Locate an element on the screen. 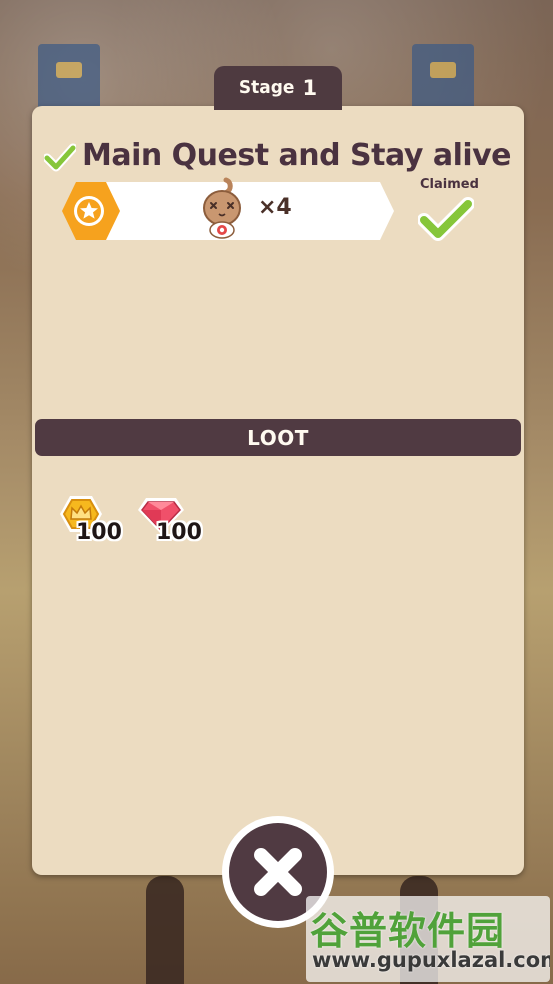 This screenshot has height=984, width=553. stage-number: 1 is located at coordinates (310, 88).